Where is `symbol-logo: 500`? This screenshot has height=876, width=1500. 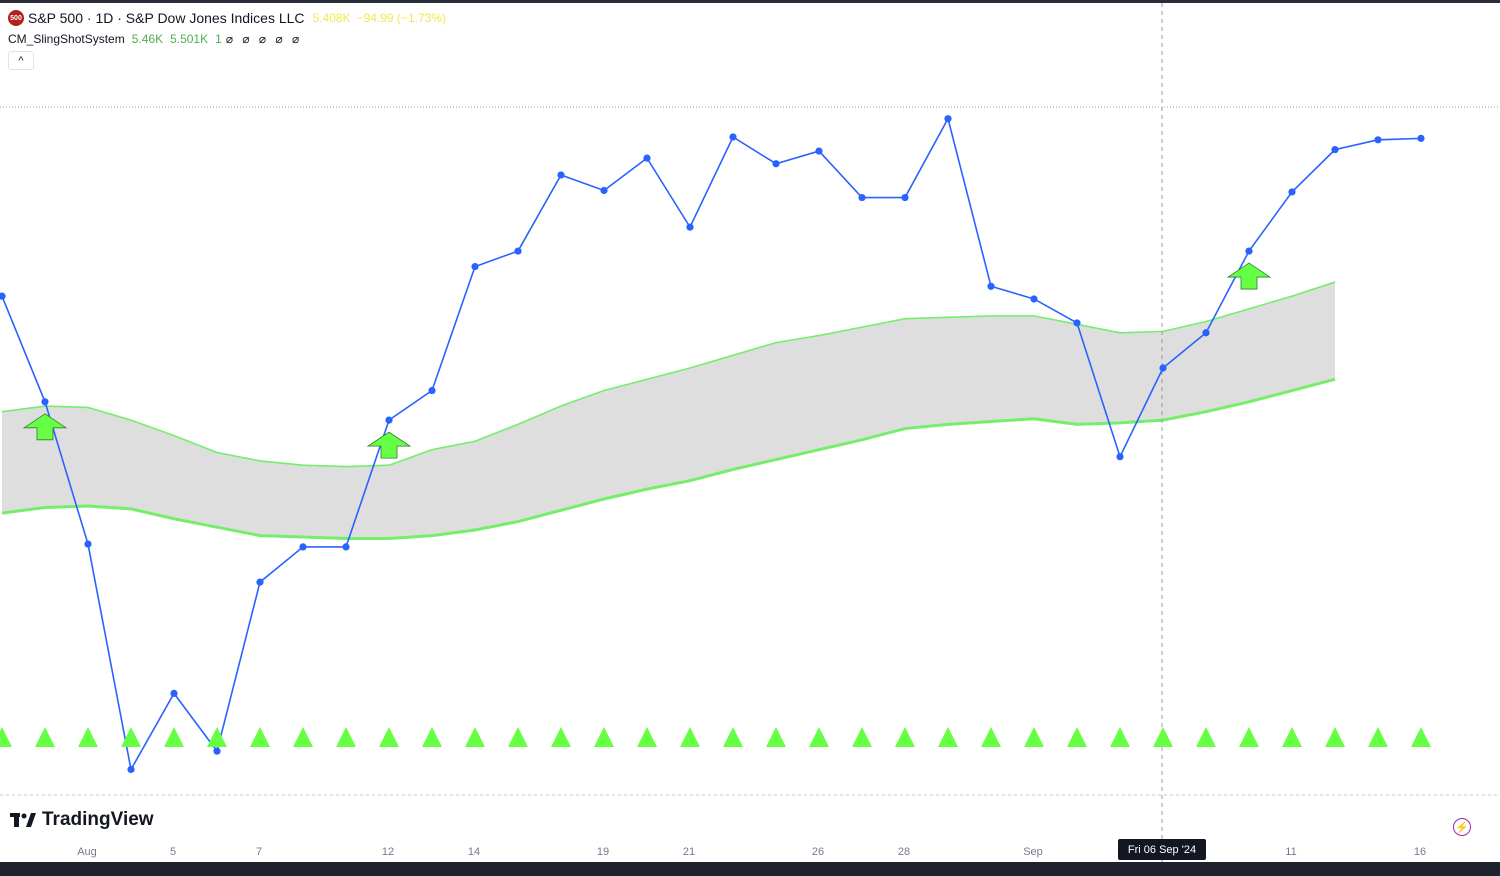
symbol-logo: 500 is located at coordinates (16, 18).